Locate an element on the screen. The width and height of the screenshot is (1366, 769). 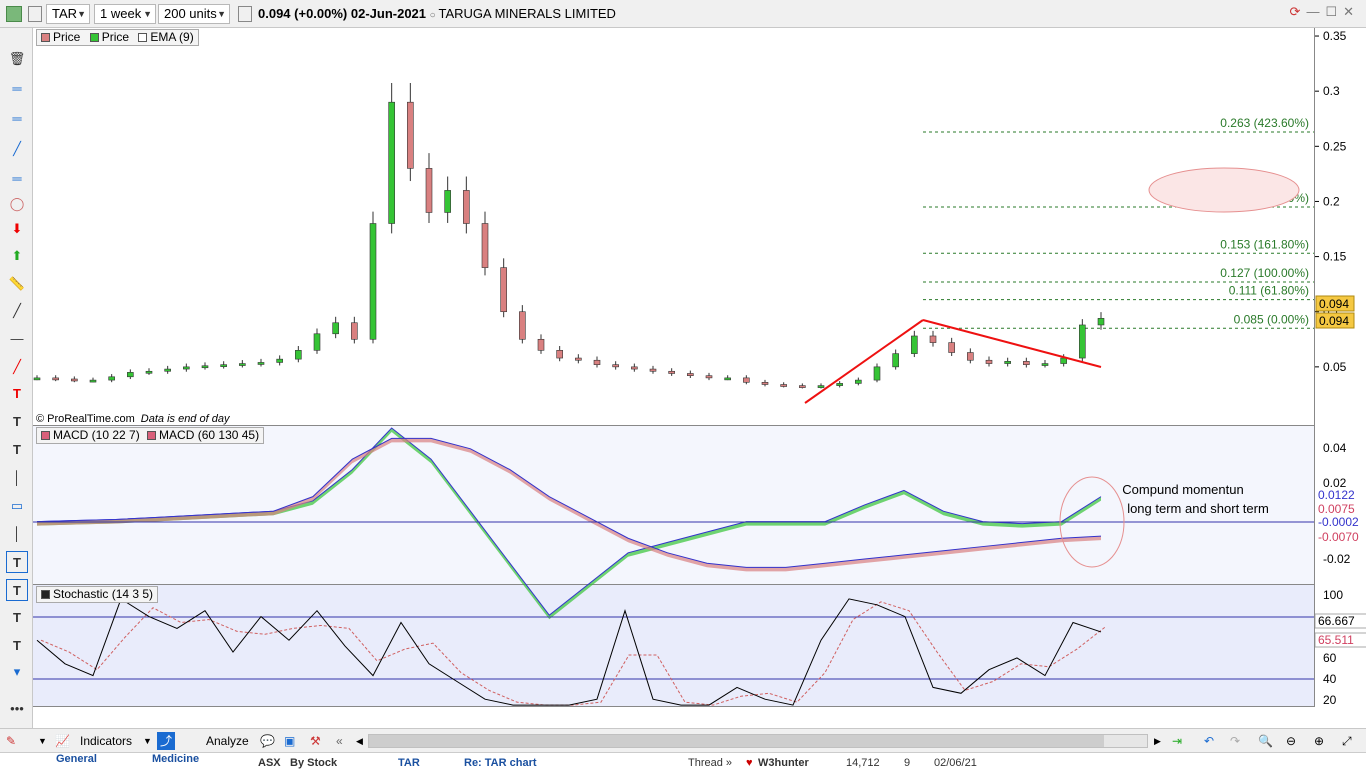
tab-medicine: Medicine is located at coordinates (175, 759).